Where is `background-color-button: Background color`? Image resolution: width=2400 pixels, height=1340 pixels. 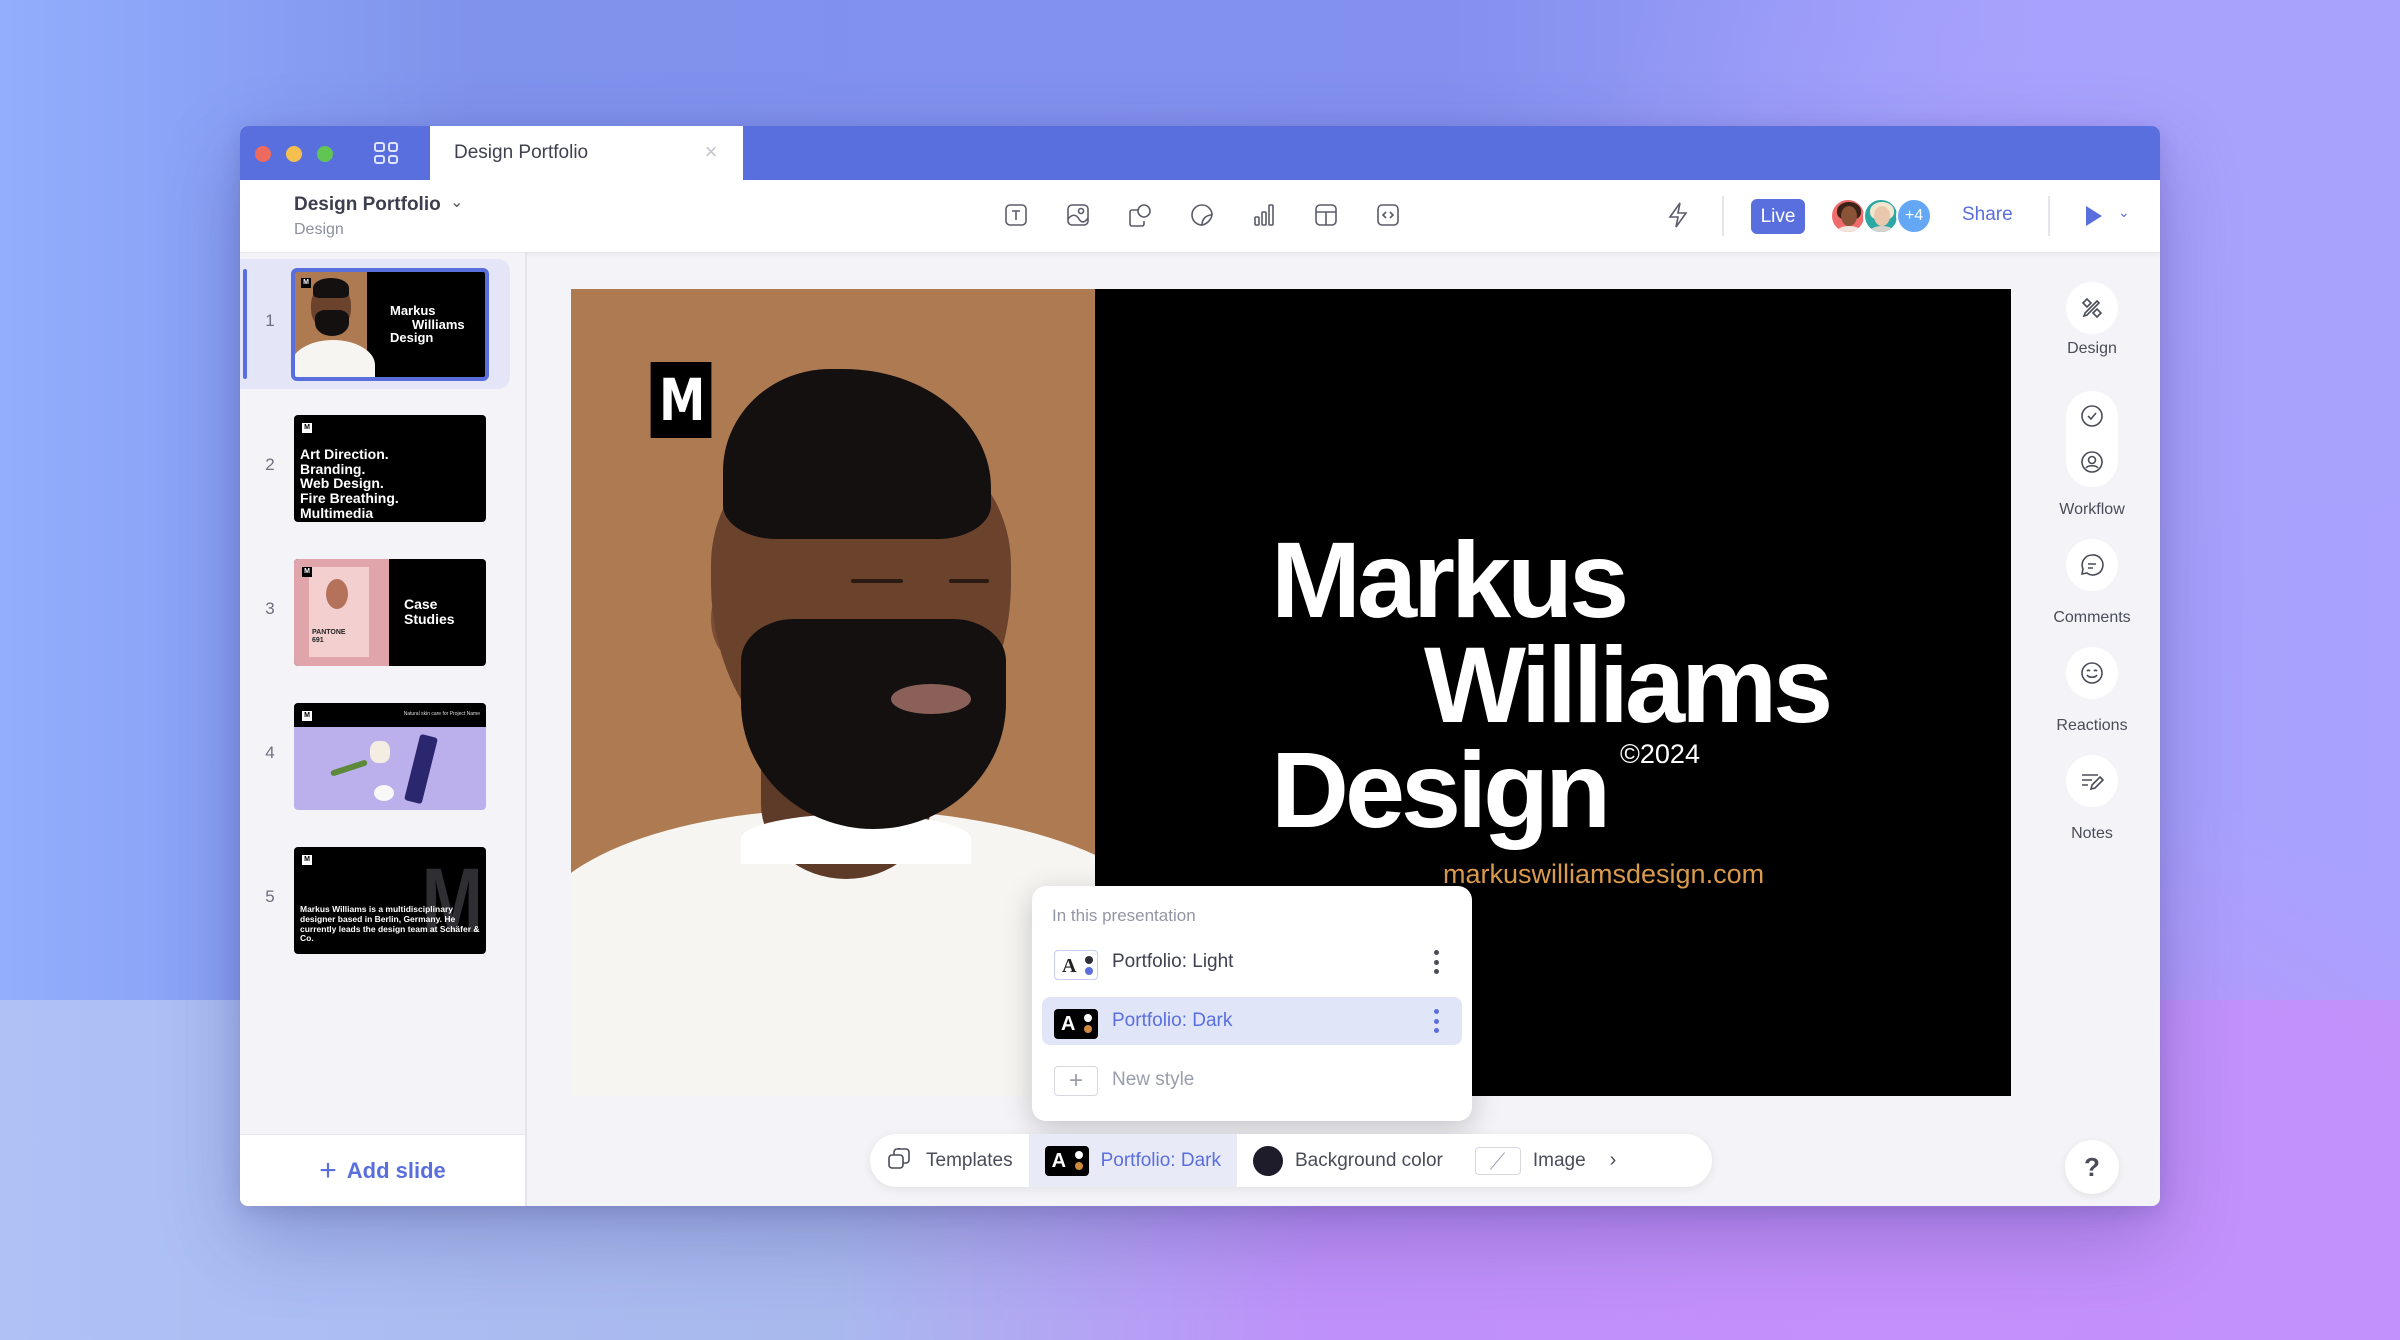
background-color-button: Background color is located at coordinates (1348, 1160).